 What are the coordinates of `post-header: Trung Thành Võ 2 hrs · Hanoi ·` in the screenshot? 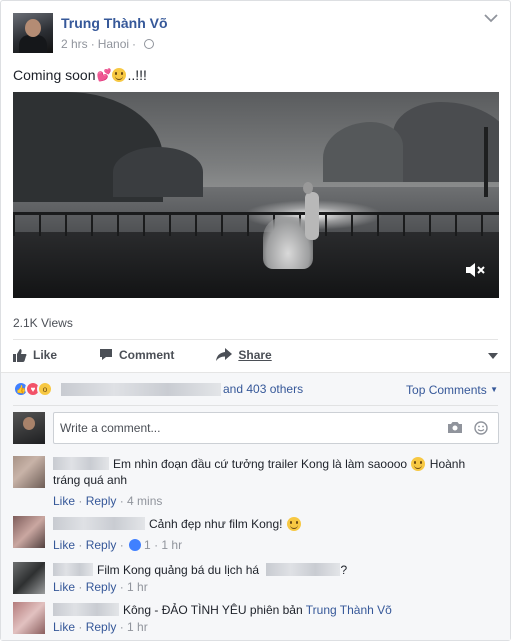 It's located at (90, 33).